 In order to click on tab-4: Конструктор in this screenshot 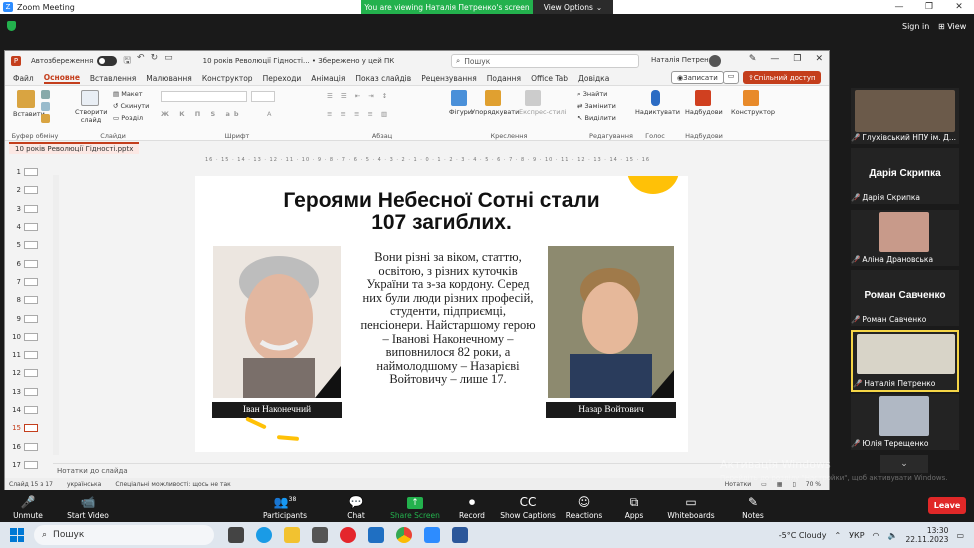, I will do `click(227, 78)`.